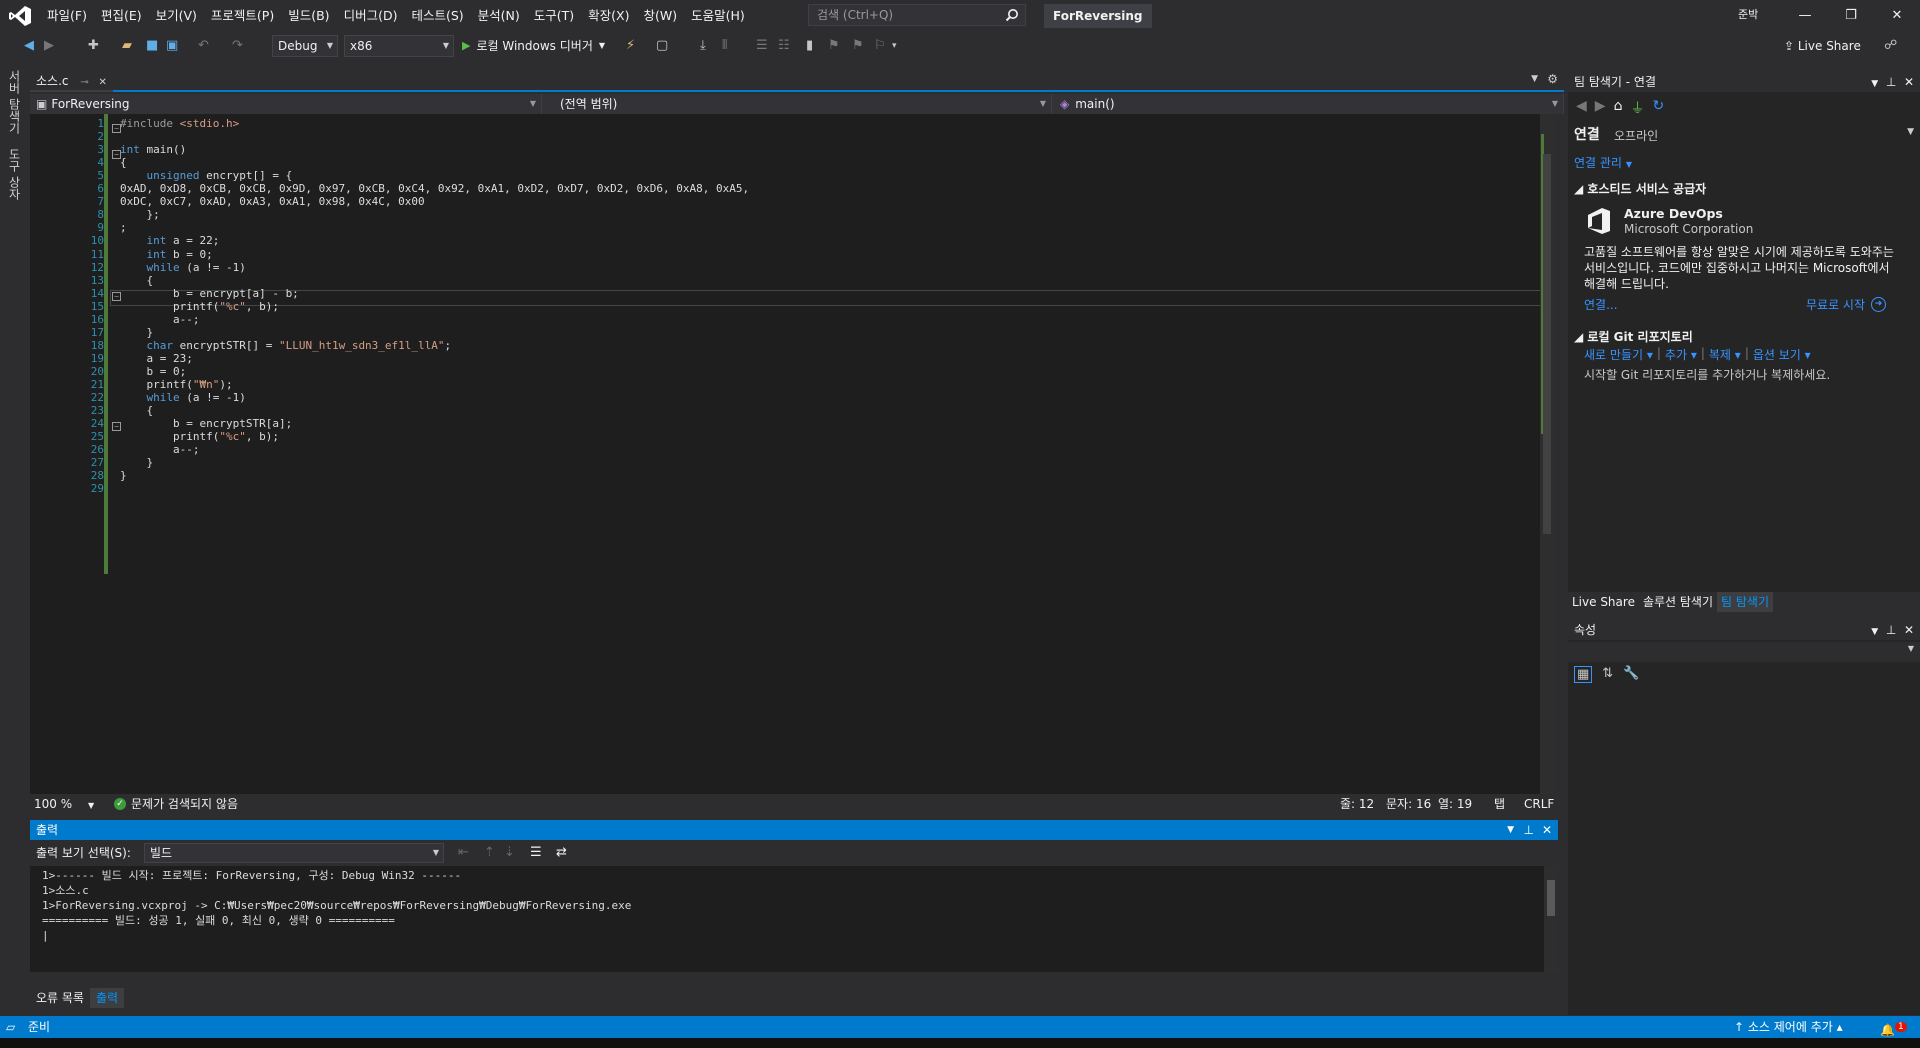 The height and width of the screenshot is (1048, 1920). Describe the element at coordinates (399, 46) in the screenshot. I see `solution-platform-select: x86 ▼` at that location.